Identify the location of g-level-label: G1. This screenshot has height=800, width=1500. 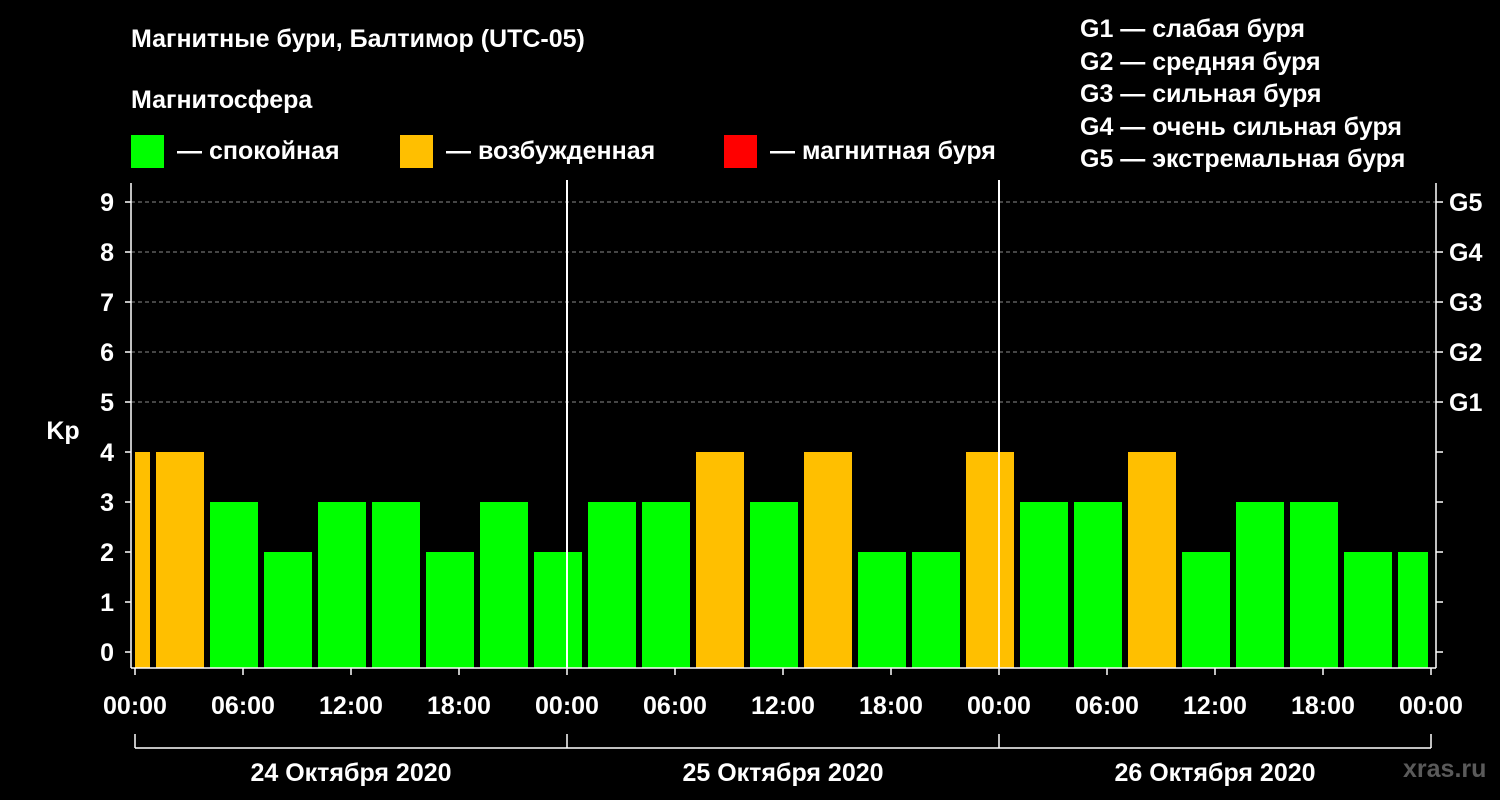
(1465, 403).